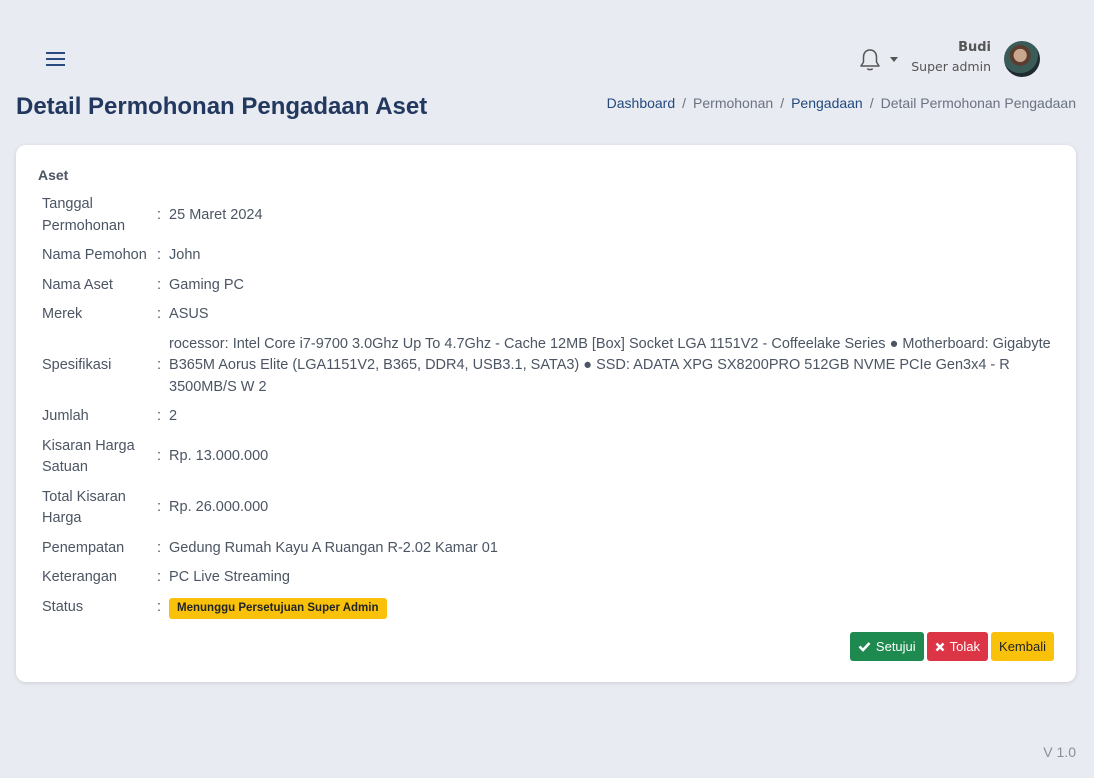 This screenshot has width=1094, height=778. Describe the element at coordinates (894, 59) in the screenshot. I see `chevron-down-icon` at that location.